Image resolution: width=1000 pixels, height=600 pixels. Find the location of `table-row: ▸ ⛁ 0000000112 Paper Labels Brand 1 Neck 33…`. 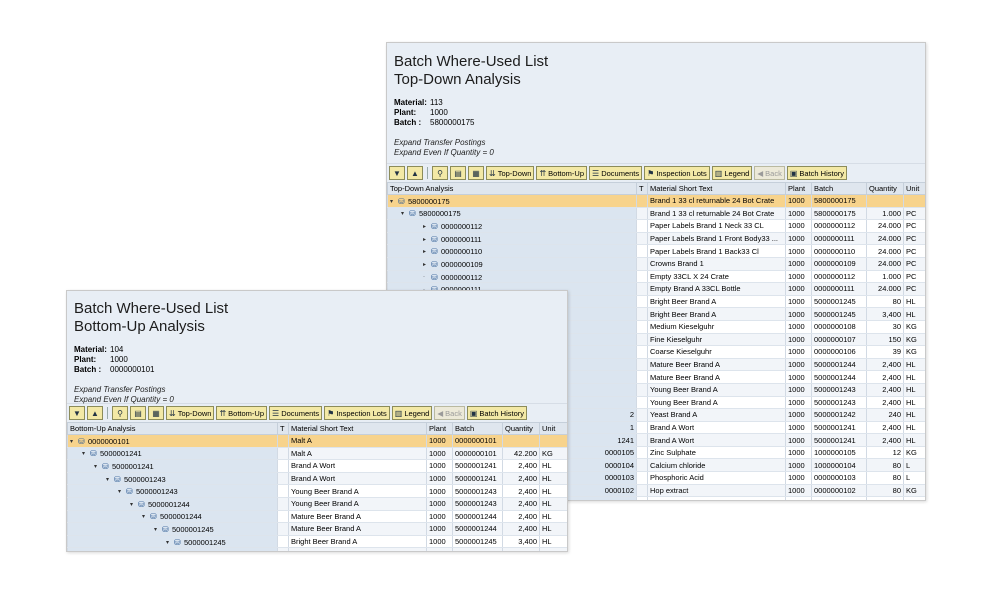

table-row: ▸ ⛁ 0000000112 Paper Labels Brand 1 Neck 33… is located at coordinates (656, 226).